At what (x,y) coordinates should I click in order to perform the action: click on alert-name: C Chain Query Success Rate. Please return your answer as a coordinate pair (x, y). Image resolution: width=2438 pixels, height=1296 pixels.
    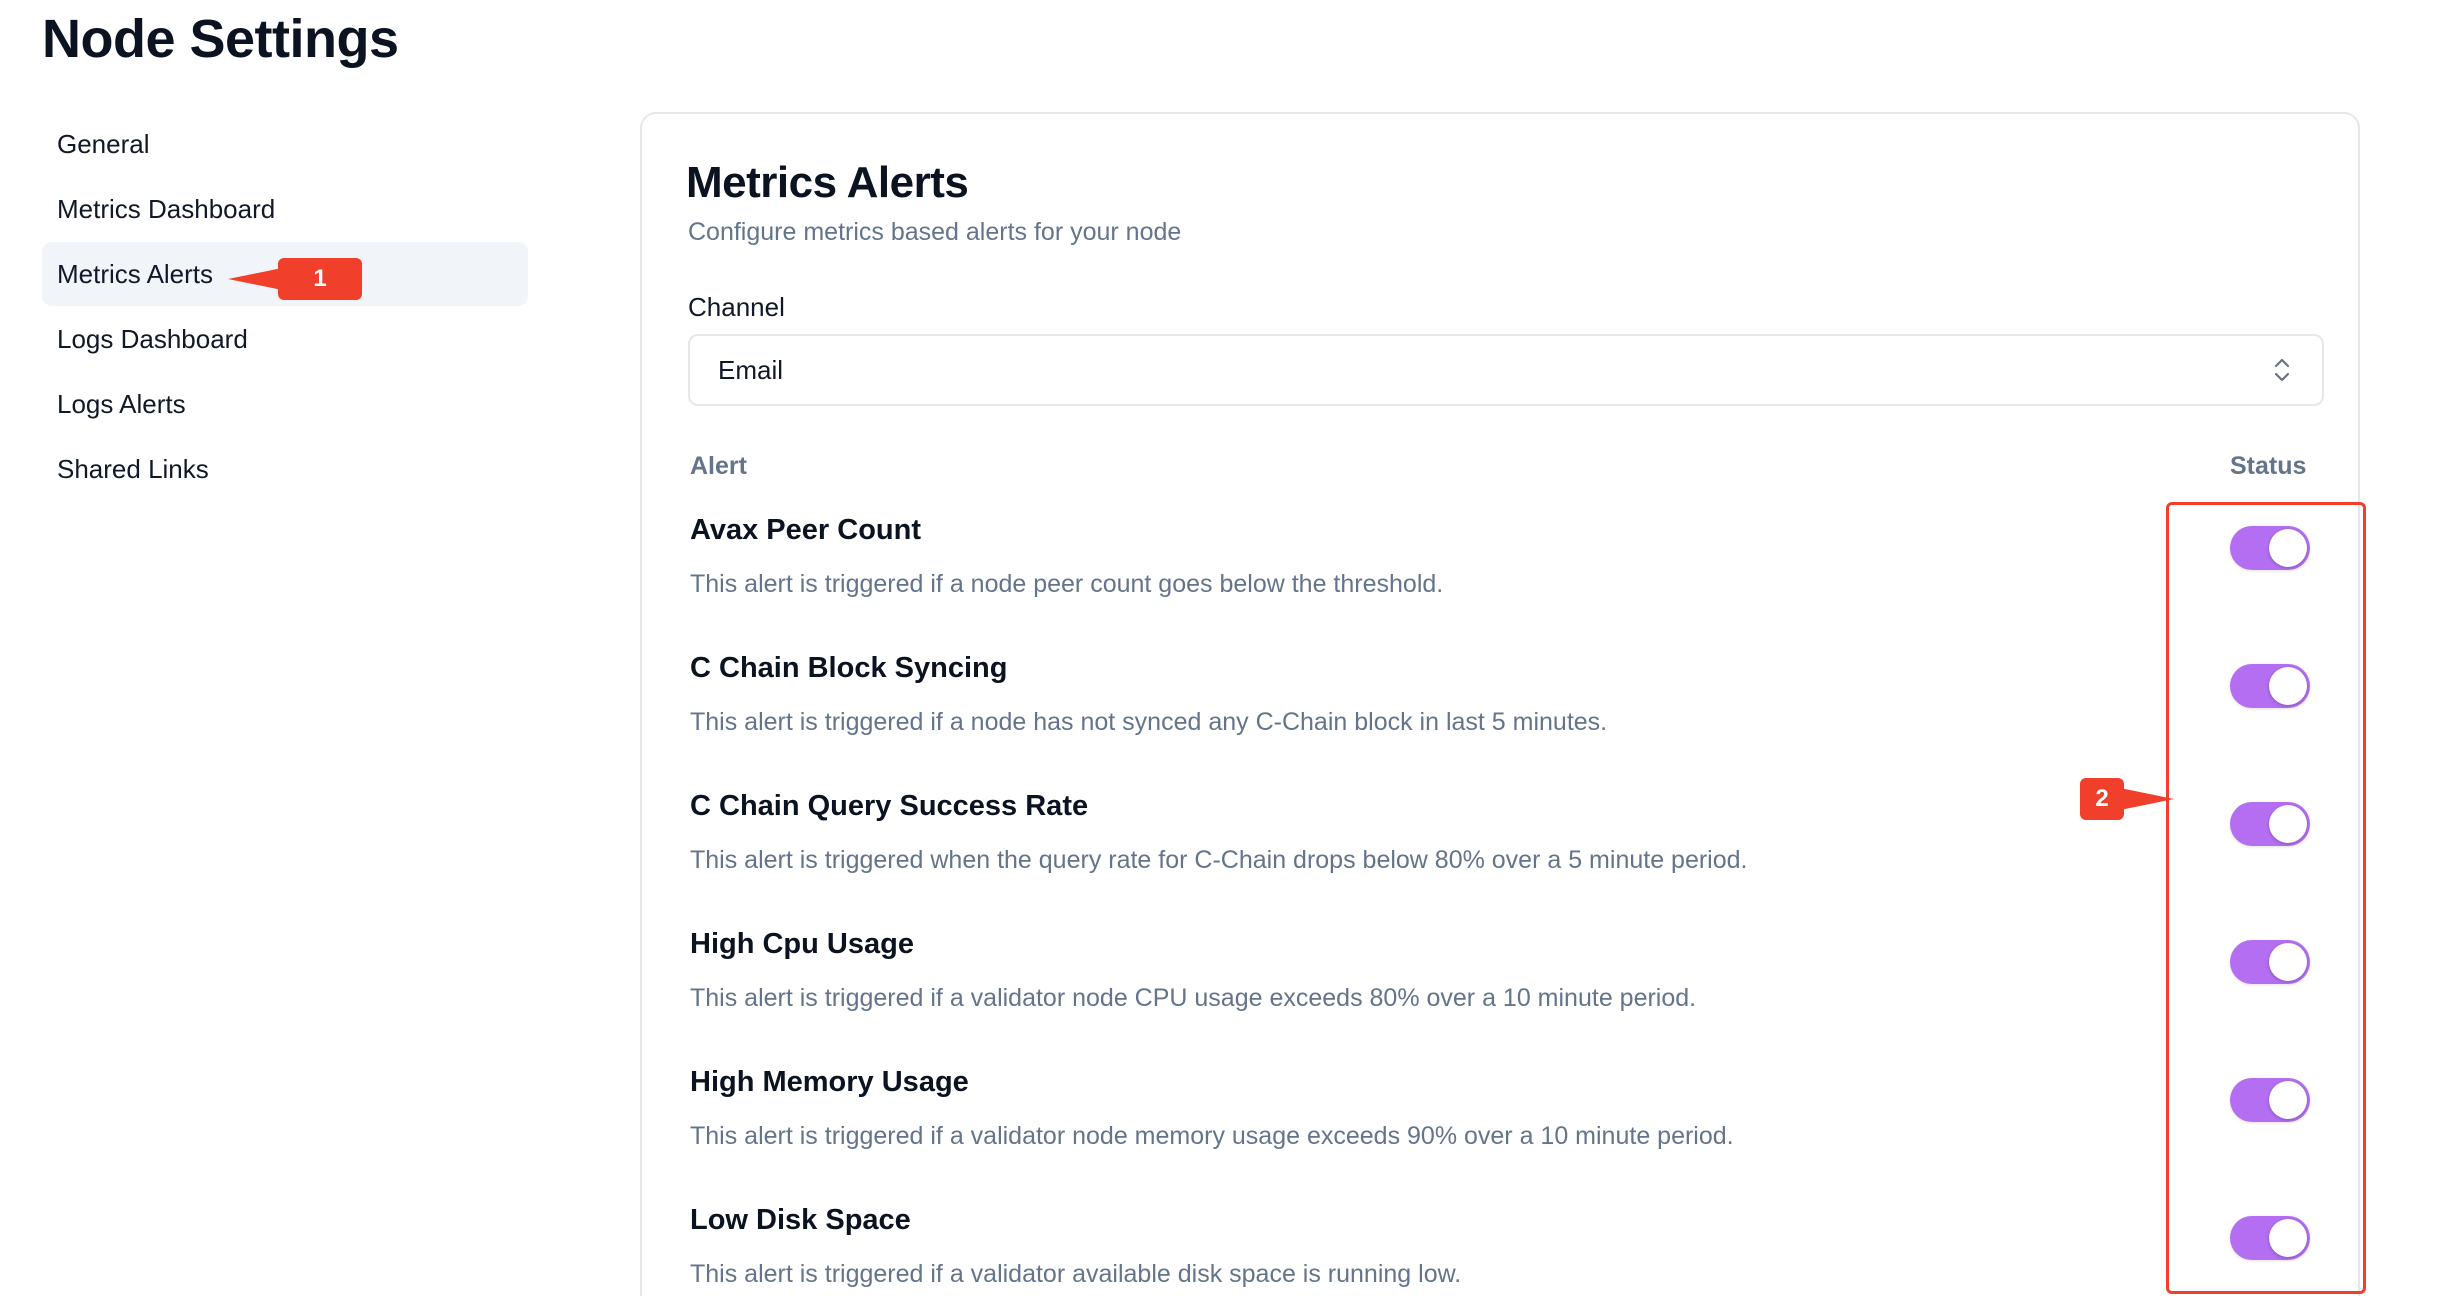
    Looking at the image, I should click on (889, 806).